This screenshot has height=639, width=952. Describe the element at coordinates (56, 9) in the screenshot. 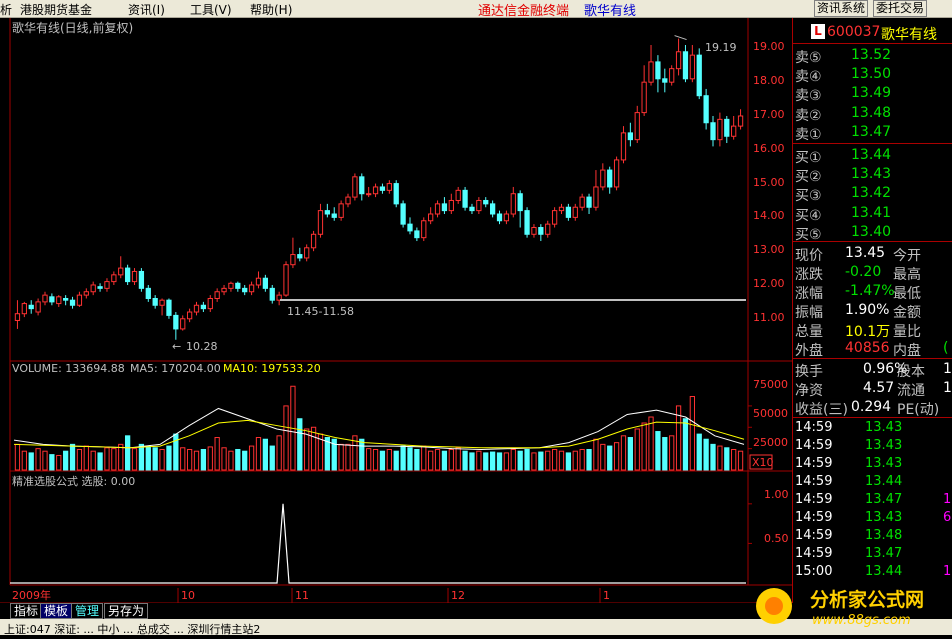

I see `menu-item-hk-futures: 港股期货基金` at that location.